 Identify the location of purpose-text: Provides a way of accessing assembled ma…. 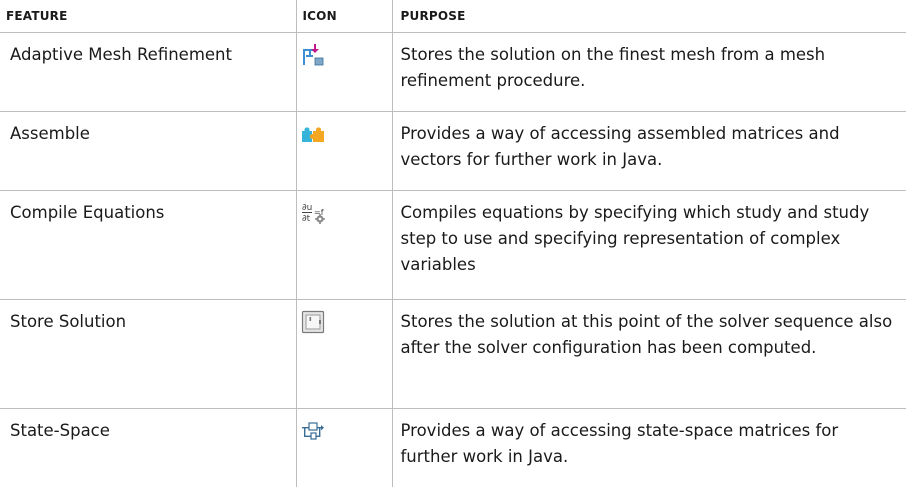
(649, 151).